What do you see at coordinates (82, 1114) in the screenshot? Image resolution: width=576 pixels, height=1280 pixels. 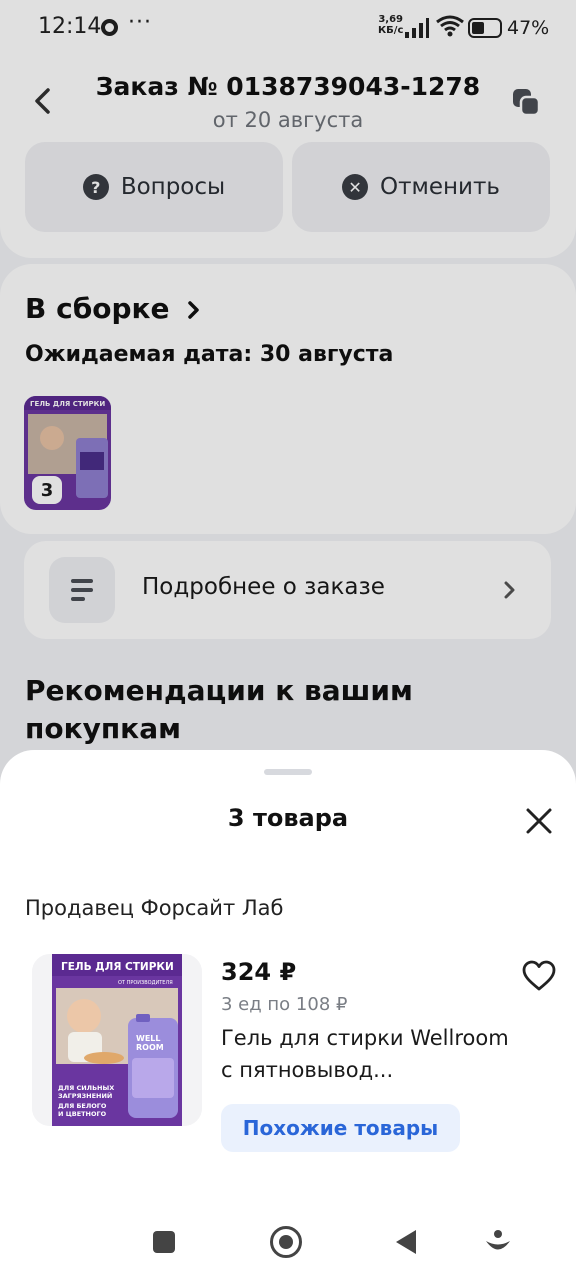 I see `product-caption-line4: И ЦВЕТНОГО` at bounding box center [82, 1114].